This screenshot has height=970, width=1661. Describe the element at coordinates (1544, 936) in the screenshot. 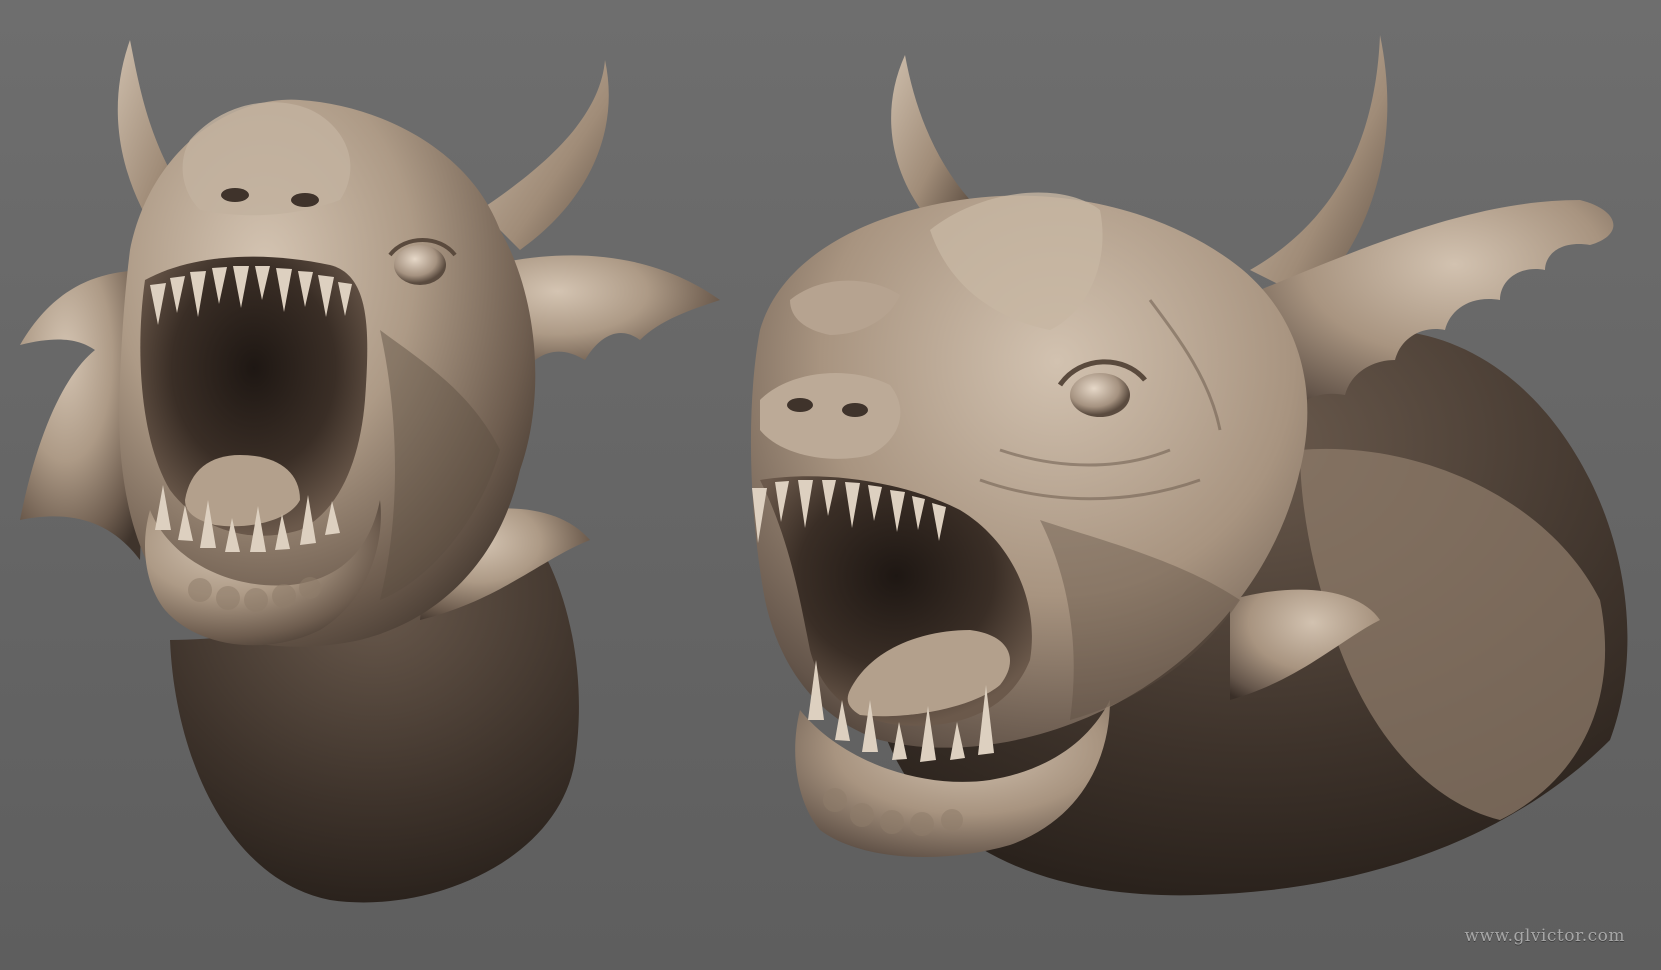

I see `watermark: www.glvictor.com` at that location.